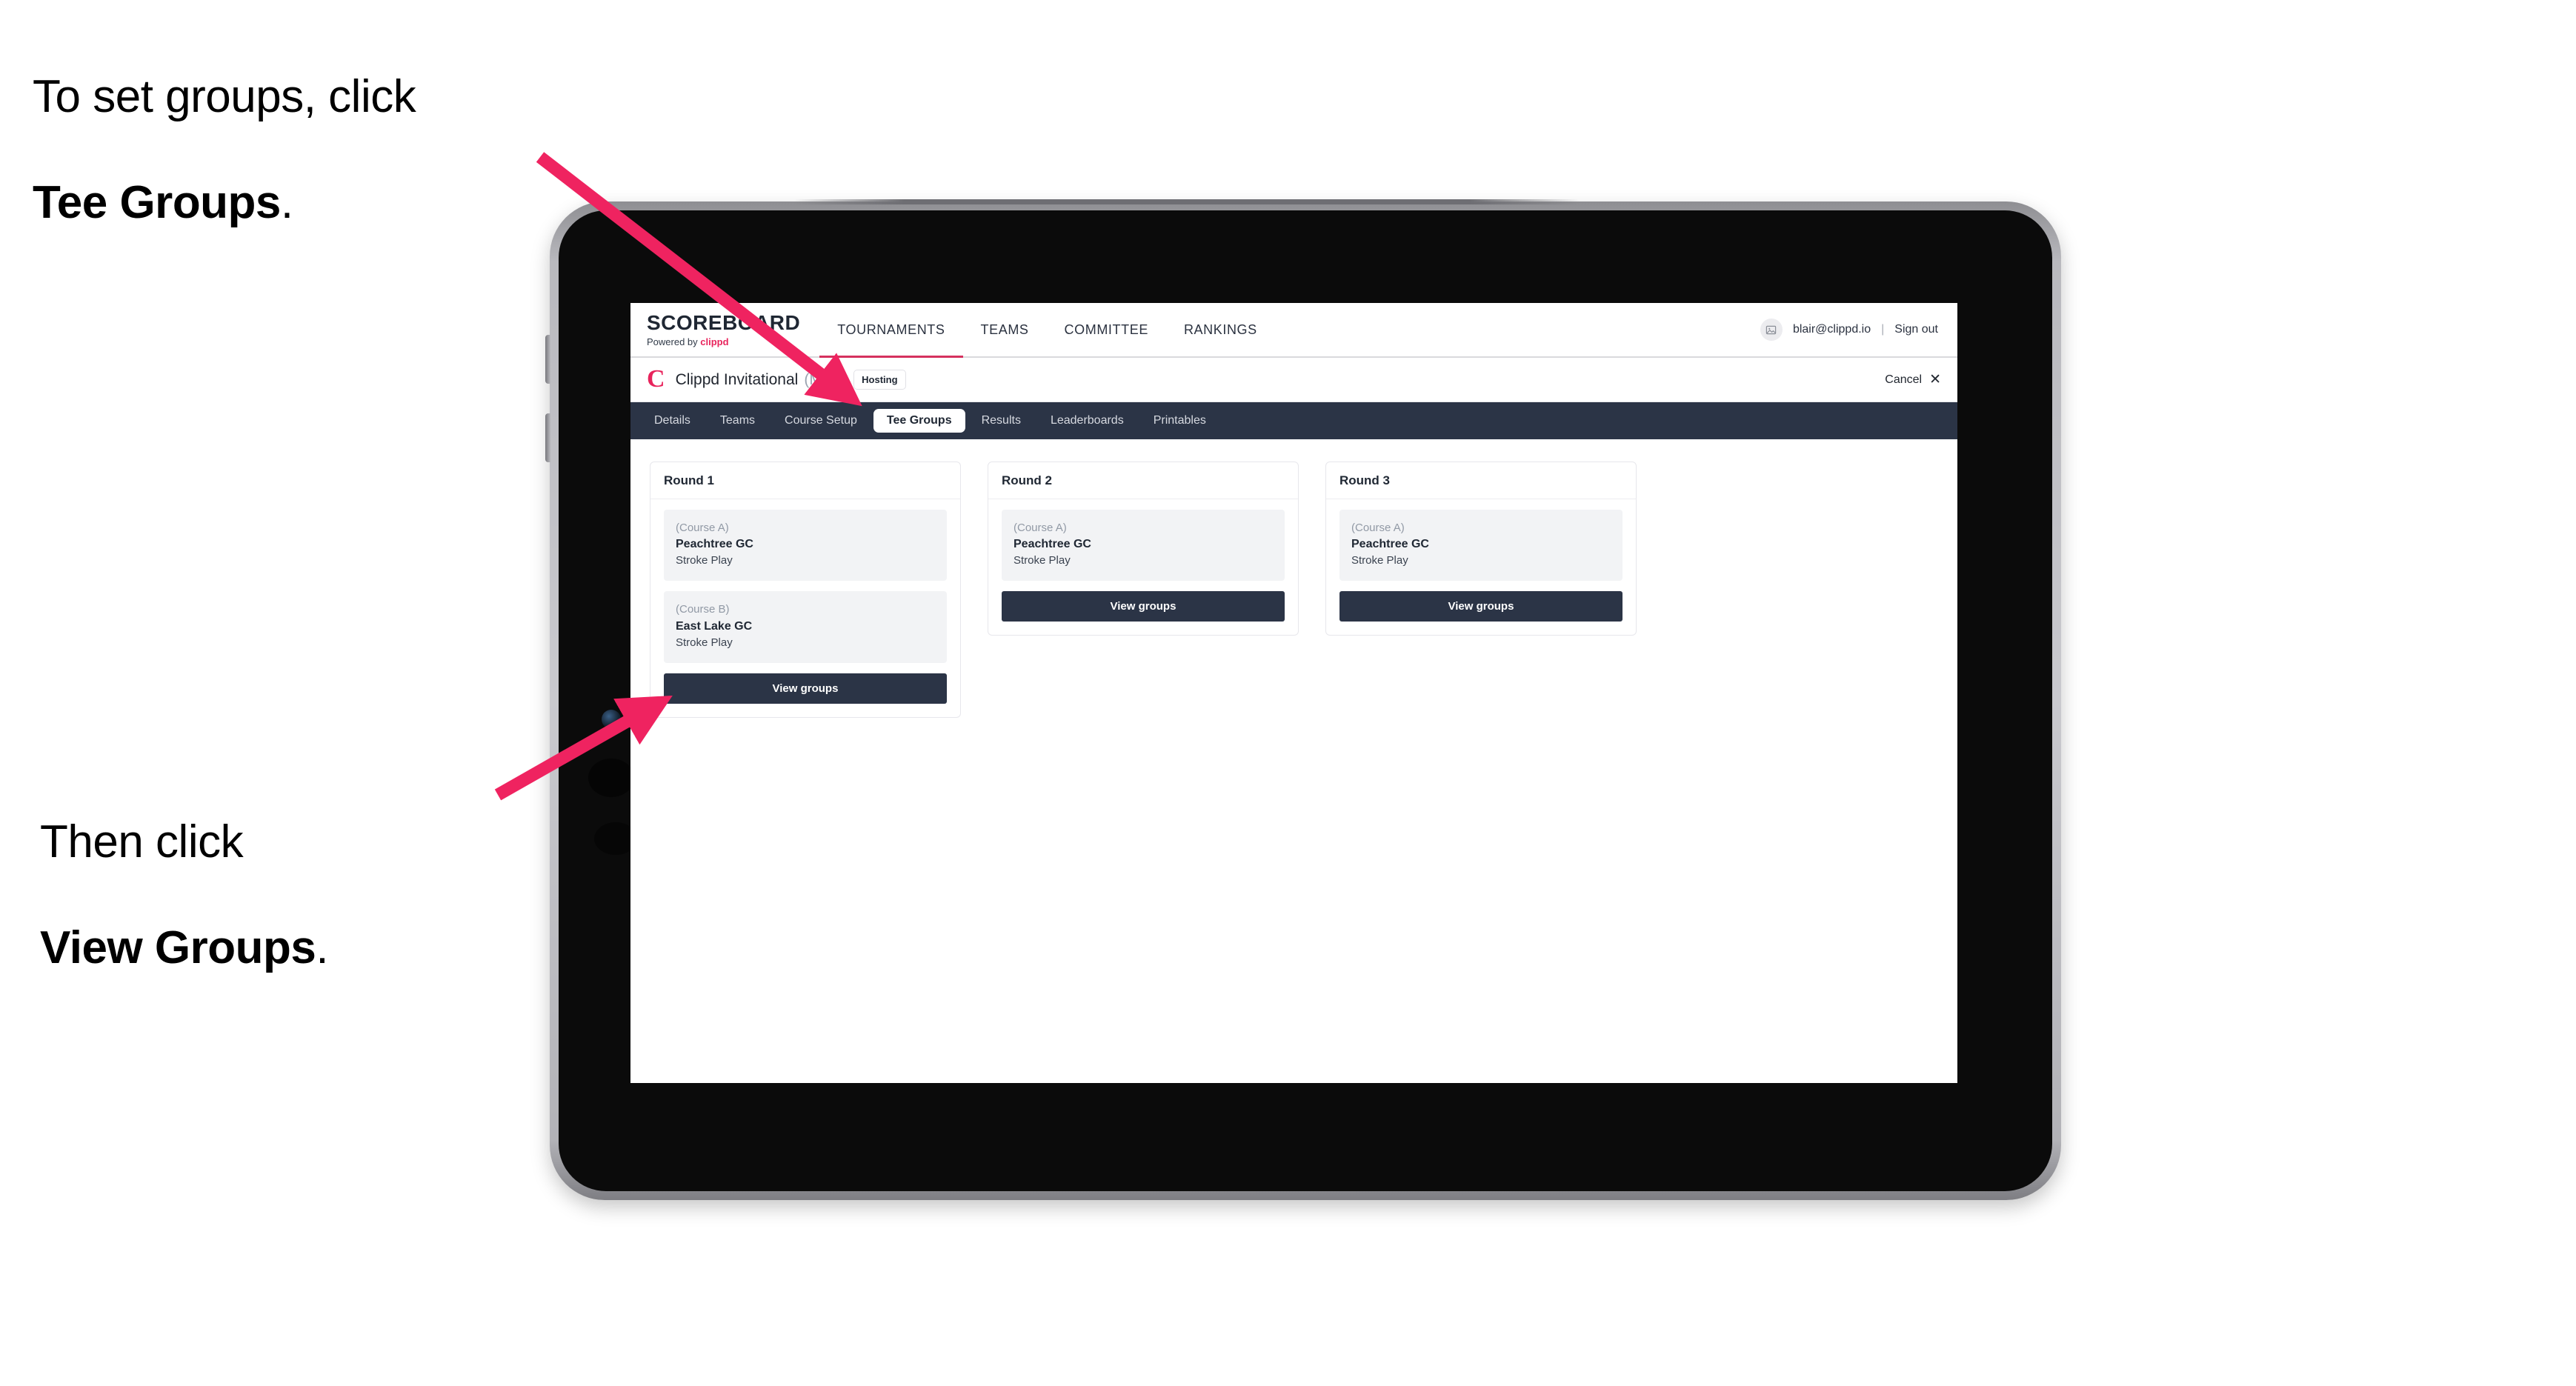 This screenshot has width=2576, height=1386. I want to click on sensor-dot, so click(611, 778).